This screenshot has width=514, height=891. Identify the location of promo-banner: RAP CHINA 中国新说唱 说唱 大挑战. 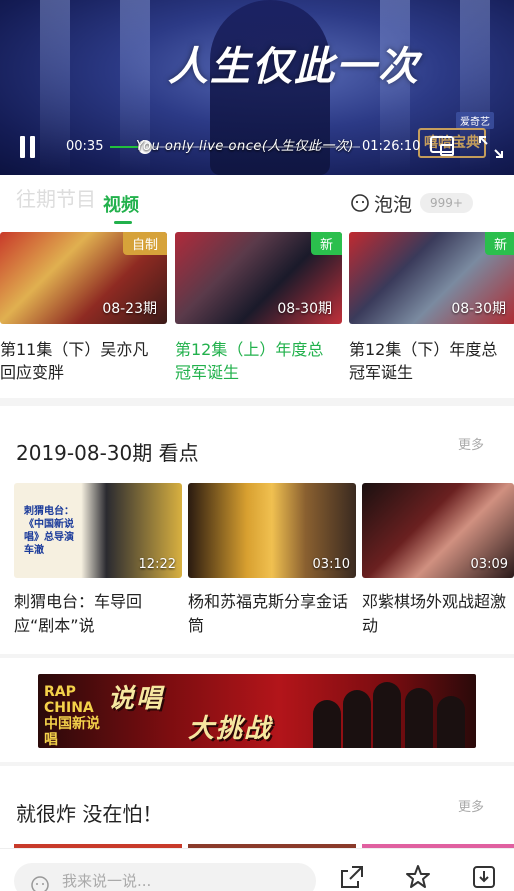
(257, 711).